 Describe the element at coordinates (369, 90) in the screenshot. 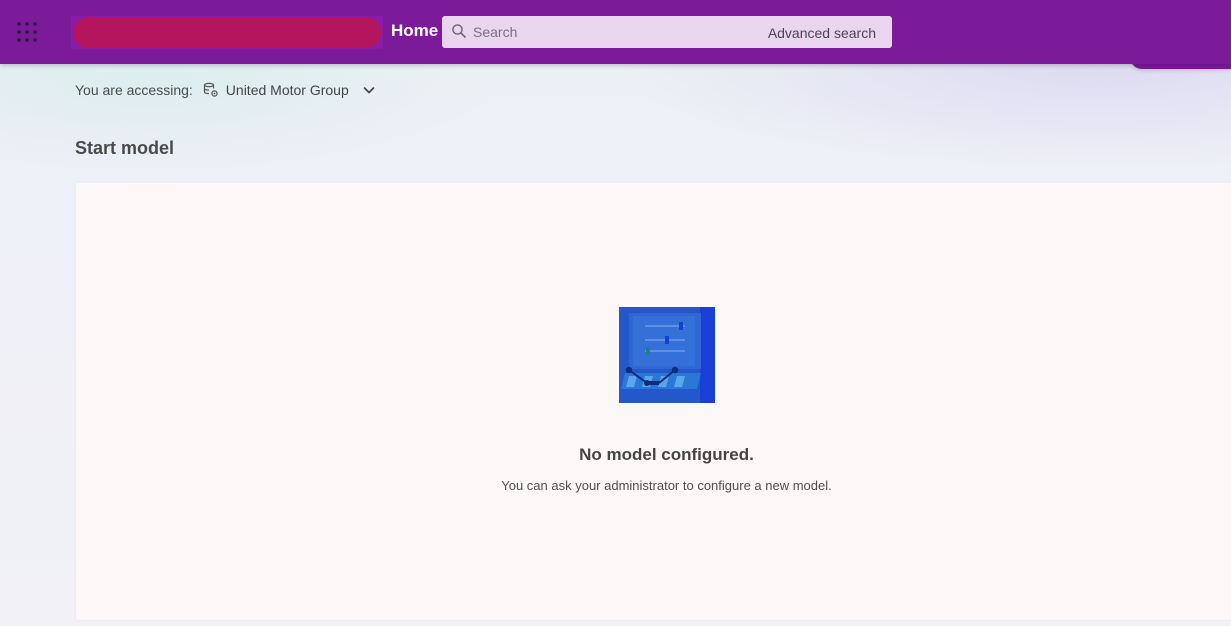

I see `chevron-down-icon` at that location.